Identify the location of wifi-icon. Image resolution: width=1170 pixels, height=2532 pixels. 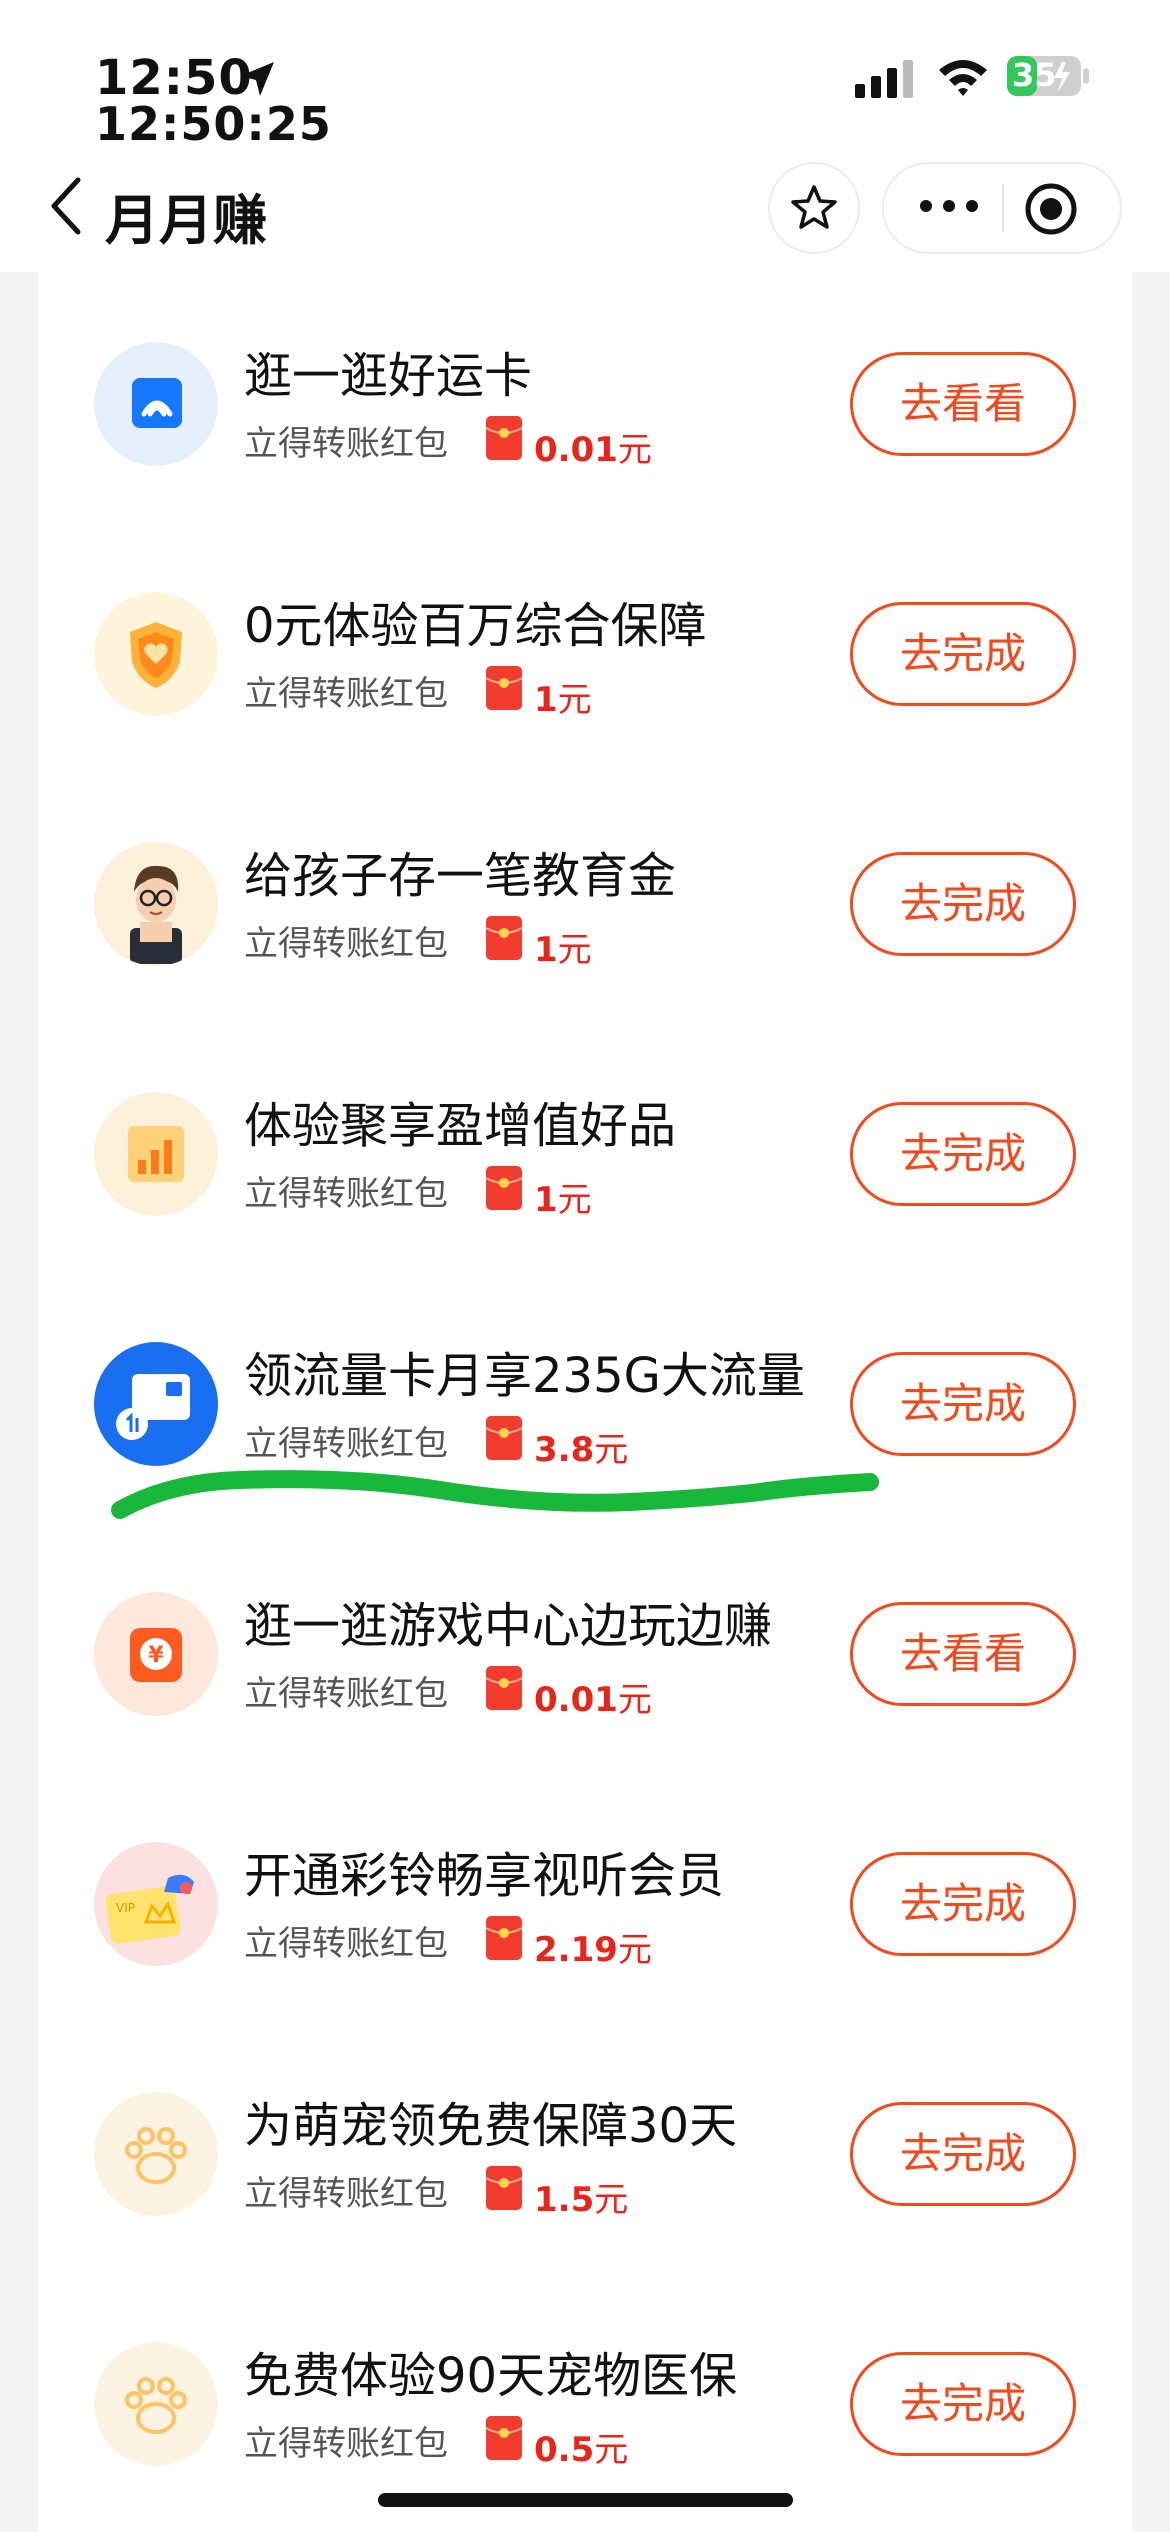
(963, 78).